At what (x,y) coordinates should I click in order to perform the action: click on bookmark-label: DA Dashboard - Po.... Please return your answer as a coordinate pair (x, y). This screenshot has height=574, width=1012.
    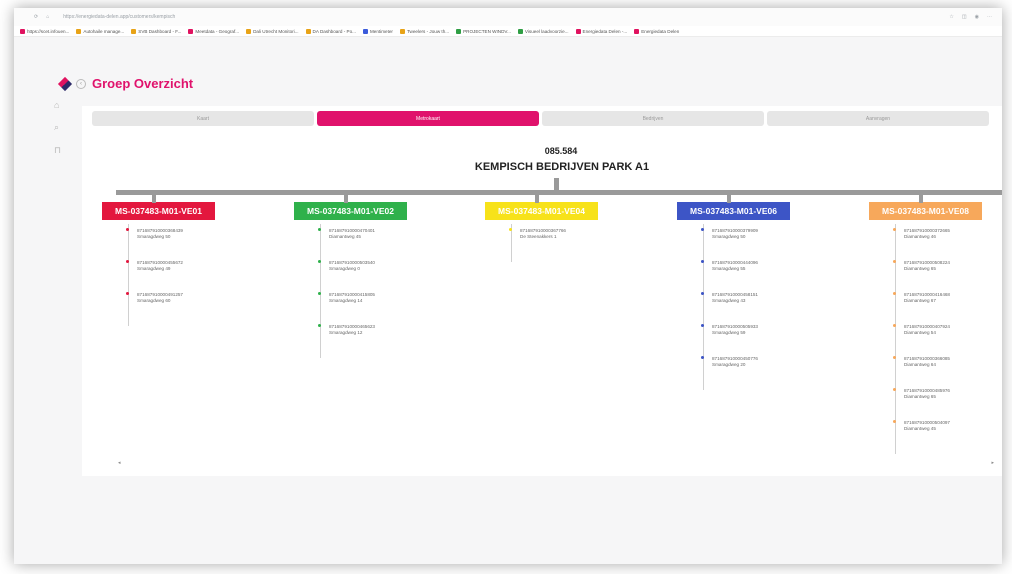
    Looking at the image, I should click on (334, 31).